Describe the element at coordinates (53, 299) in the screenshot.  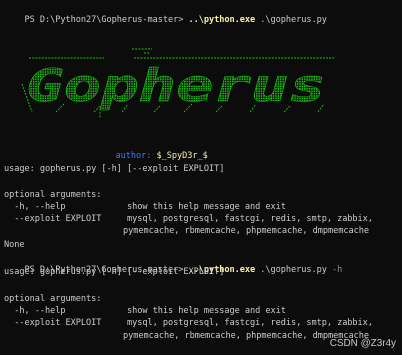
I see `optional-header-2: optional arguments:` at that location.